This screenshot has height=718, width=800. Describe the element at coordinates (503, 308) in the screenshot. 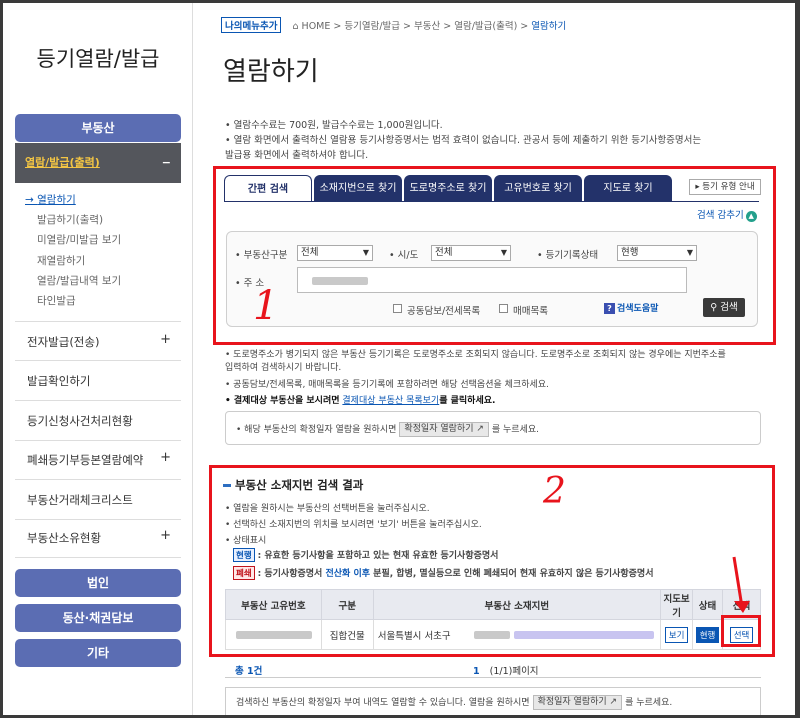

I see `trade-list-checkbox` at that location.